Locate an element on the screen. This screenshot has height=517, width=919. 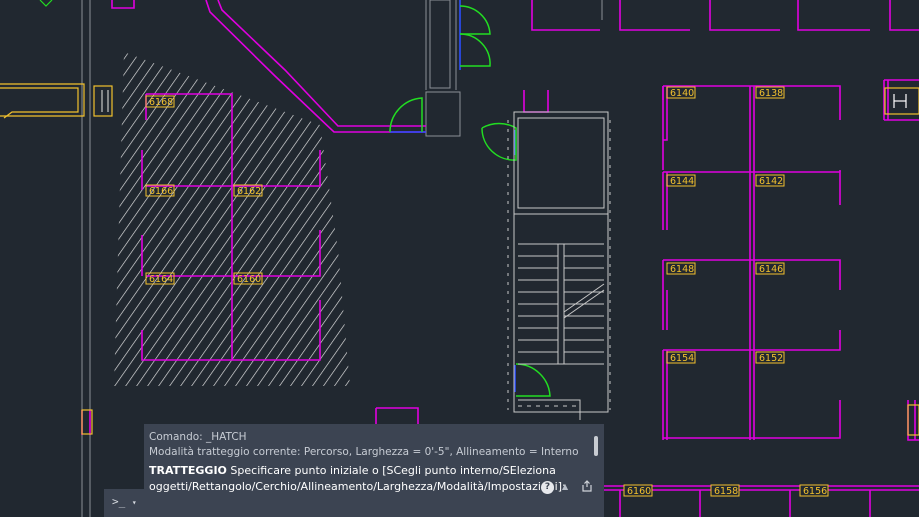
svg-text: 6146 is located at coordinates (771, 269).